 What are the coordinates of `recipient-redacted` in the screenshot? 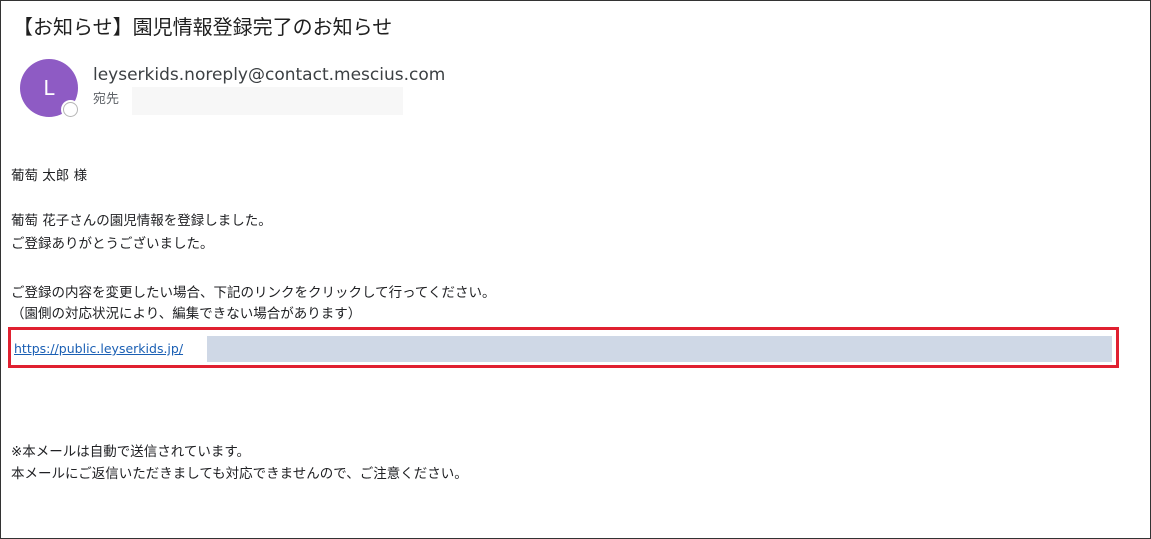 It's located at (267, 101).